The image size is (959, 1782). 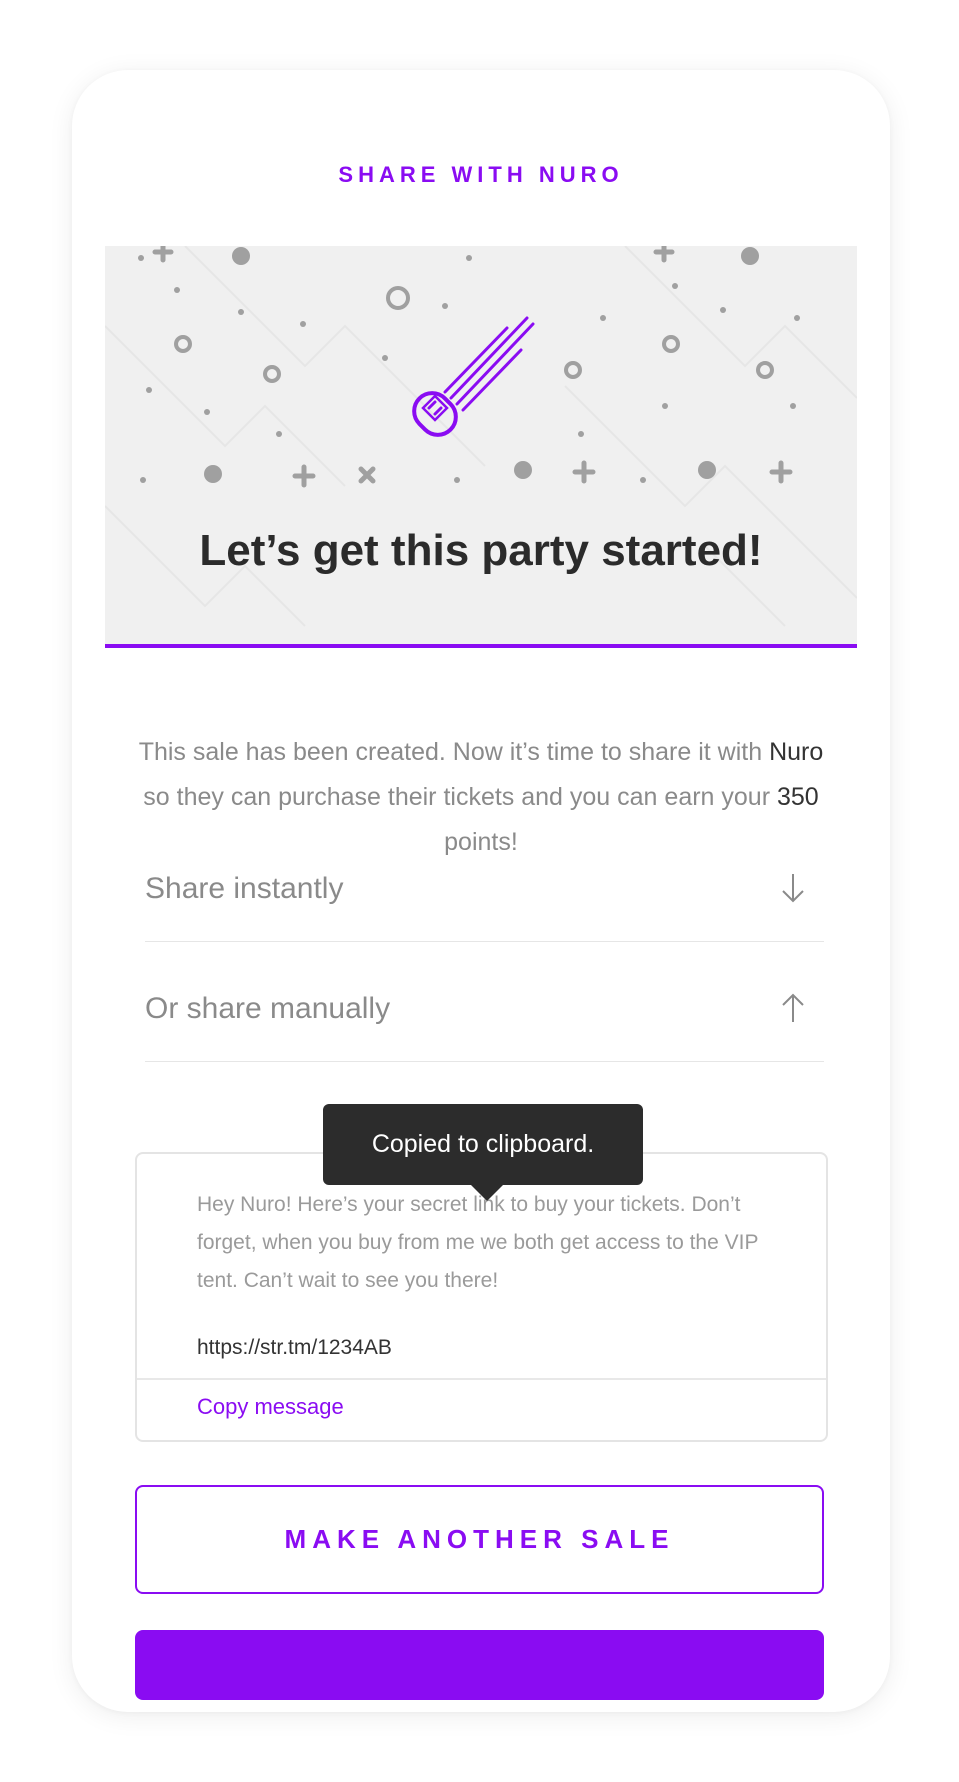 What do you see at coordinates (244, 888) in the screenshot?
I see `accordion-label: Share instantly` at bounding box center [244, 888].